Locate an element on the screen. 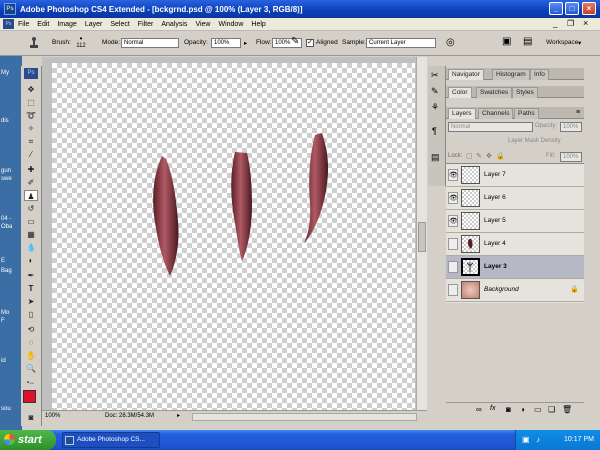 The image size is (600, 450). tab-navigator: Navigator is located at coordinates (466, 74).